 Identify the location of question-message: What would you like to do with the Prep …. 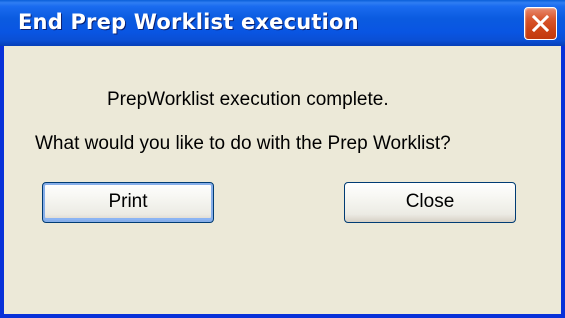
(243, 143).